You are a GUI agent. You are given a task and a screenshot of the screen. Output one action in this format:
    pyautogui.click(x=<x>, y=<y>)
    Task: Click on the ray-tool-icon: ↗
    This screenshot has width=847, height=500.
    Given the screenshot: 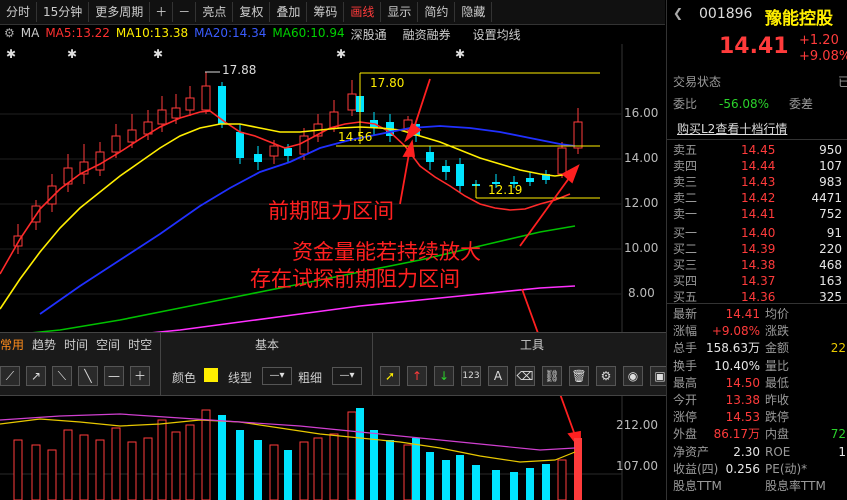 What is the action you would take?
    pyautogui.click(x=36, y=376)
    